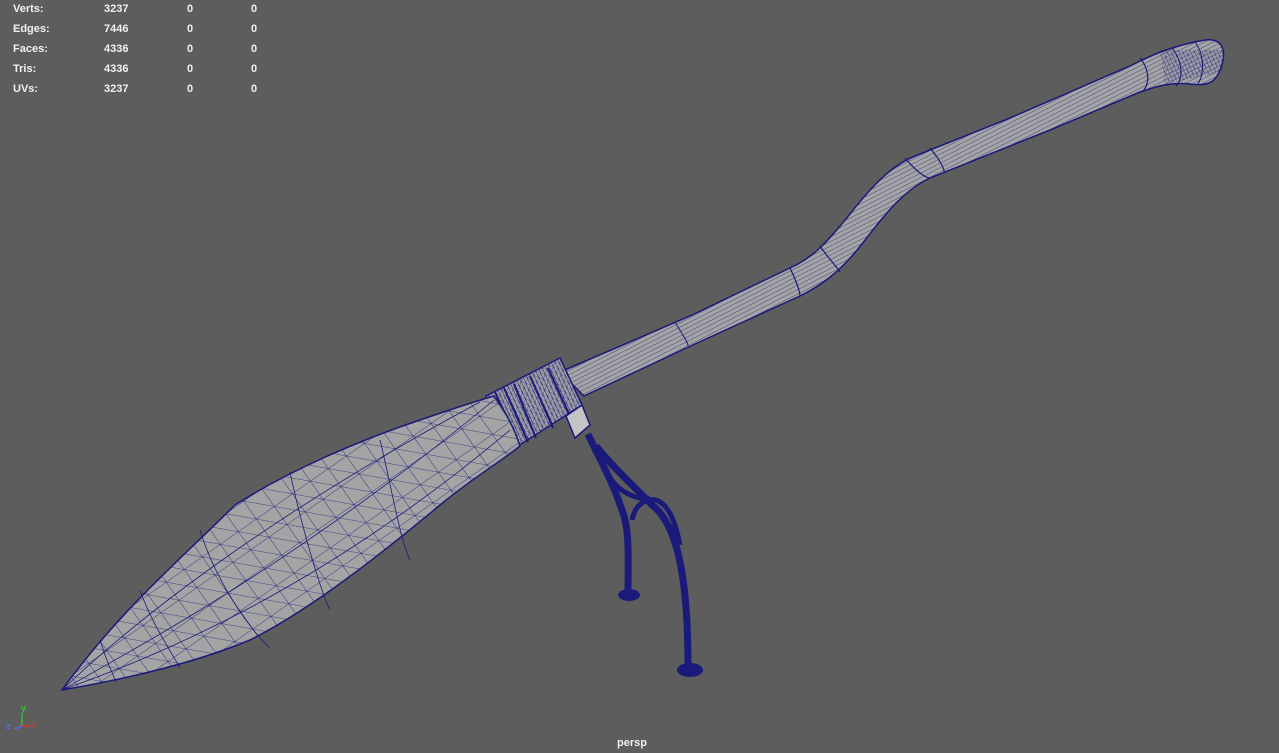 The height and width of the screenshot is (753, 1279). I want to click on hud-row: Faces: 4336 0 0, so click(143, 52).